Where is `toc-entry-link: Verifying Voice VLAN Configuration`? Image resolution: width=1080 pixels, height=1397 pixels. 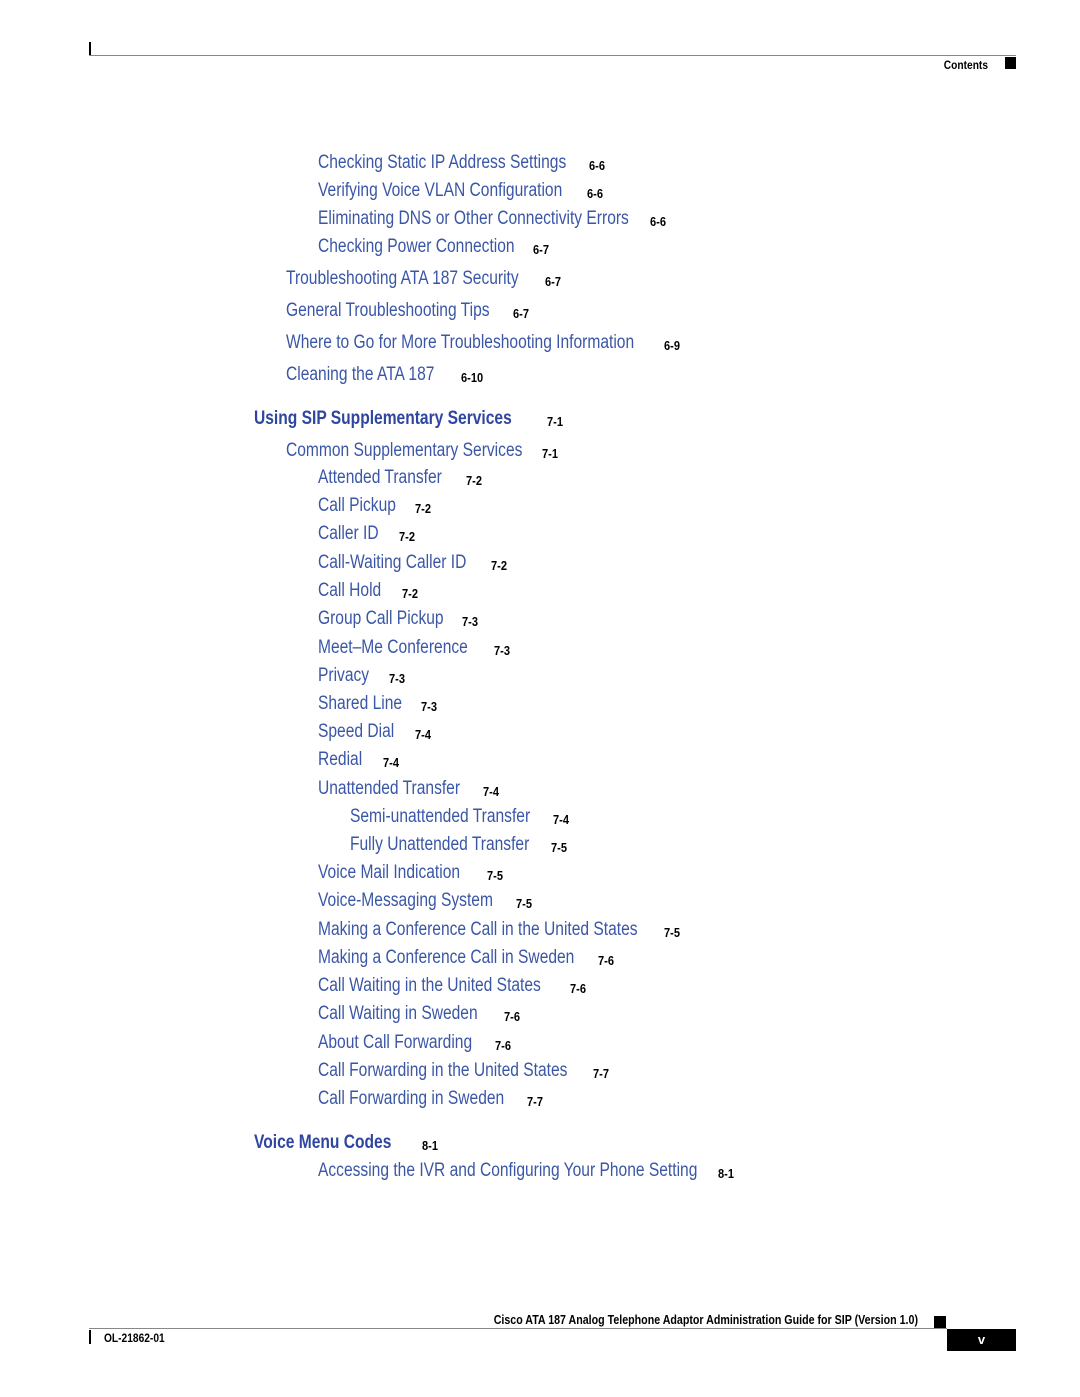 toc-entry-link: Verifying Voice VLAN Configuration is located at coordinates (467, 191).